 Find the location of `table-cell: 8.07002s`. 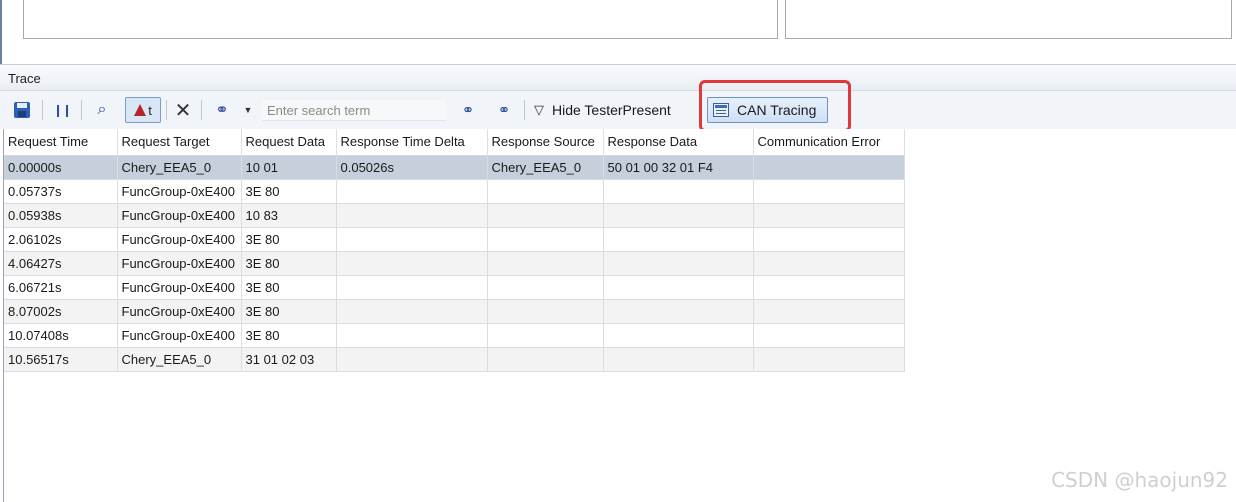

table-cell: 8.07002s is located at coordinates (61, 311).